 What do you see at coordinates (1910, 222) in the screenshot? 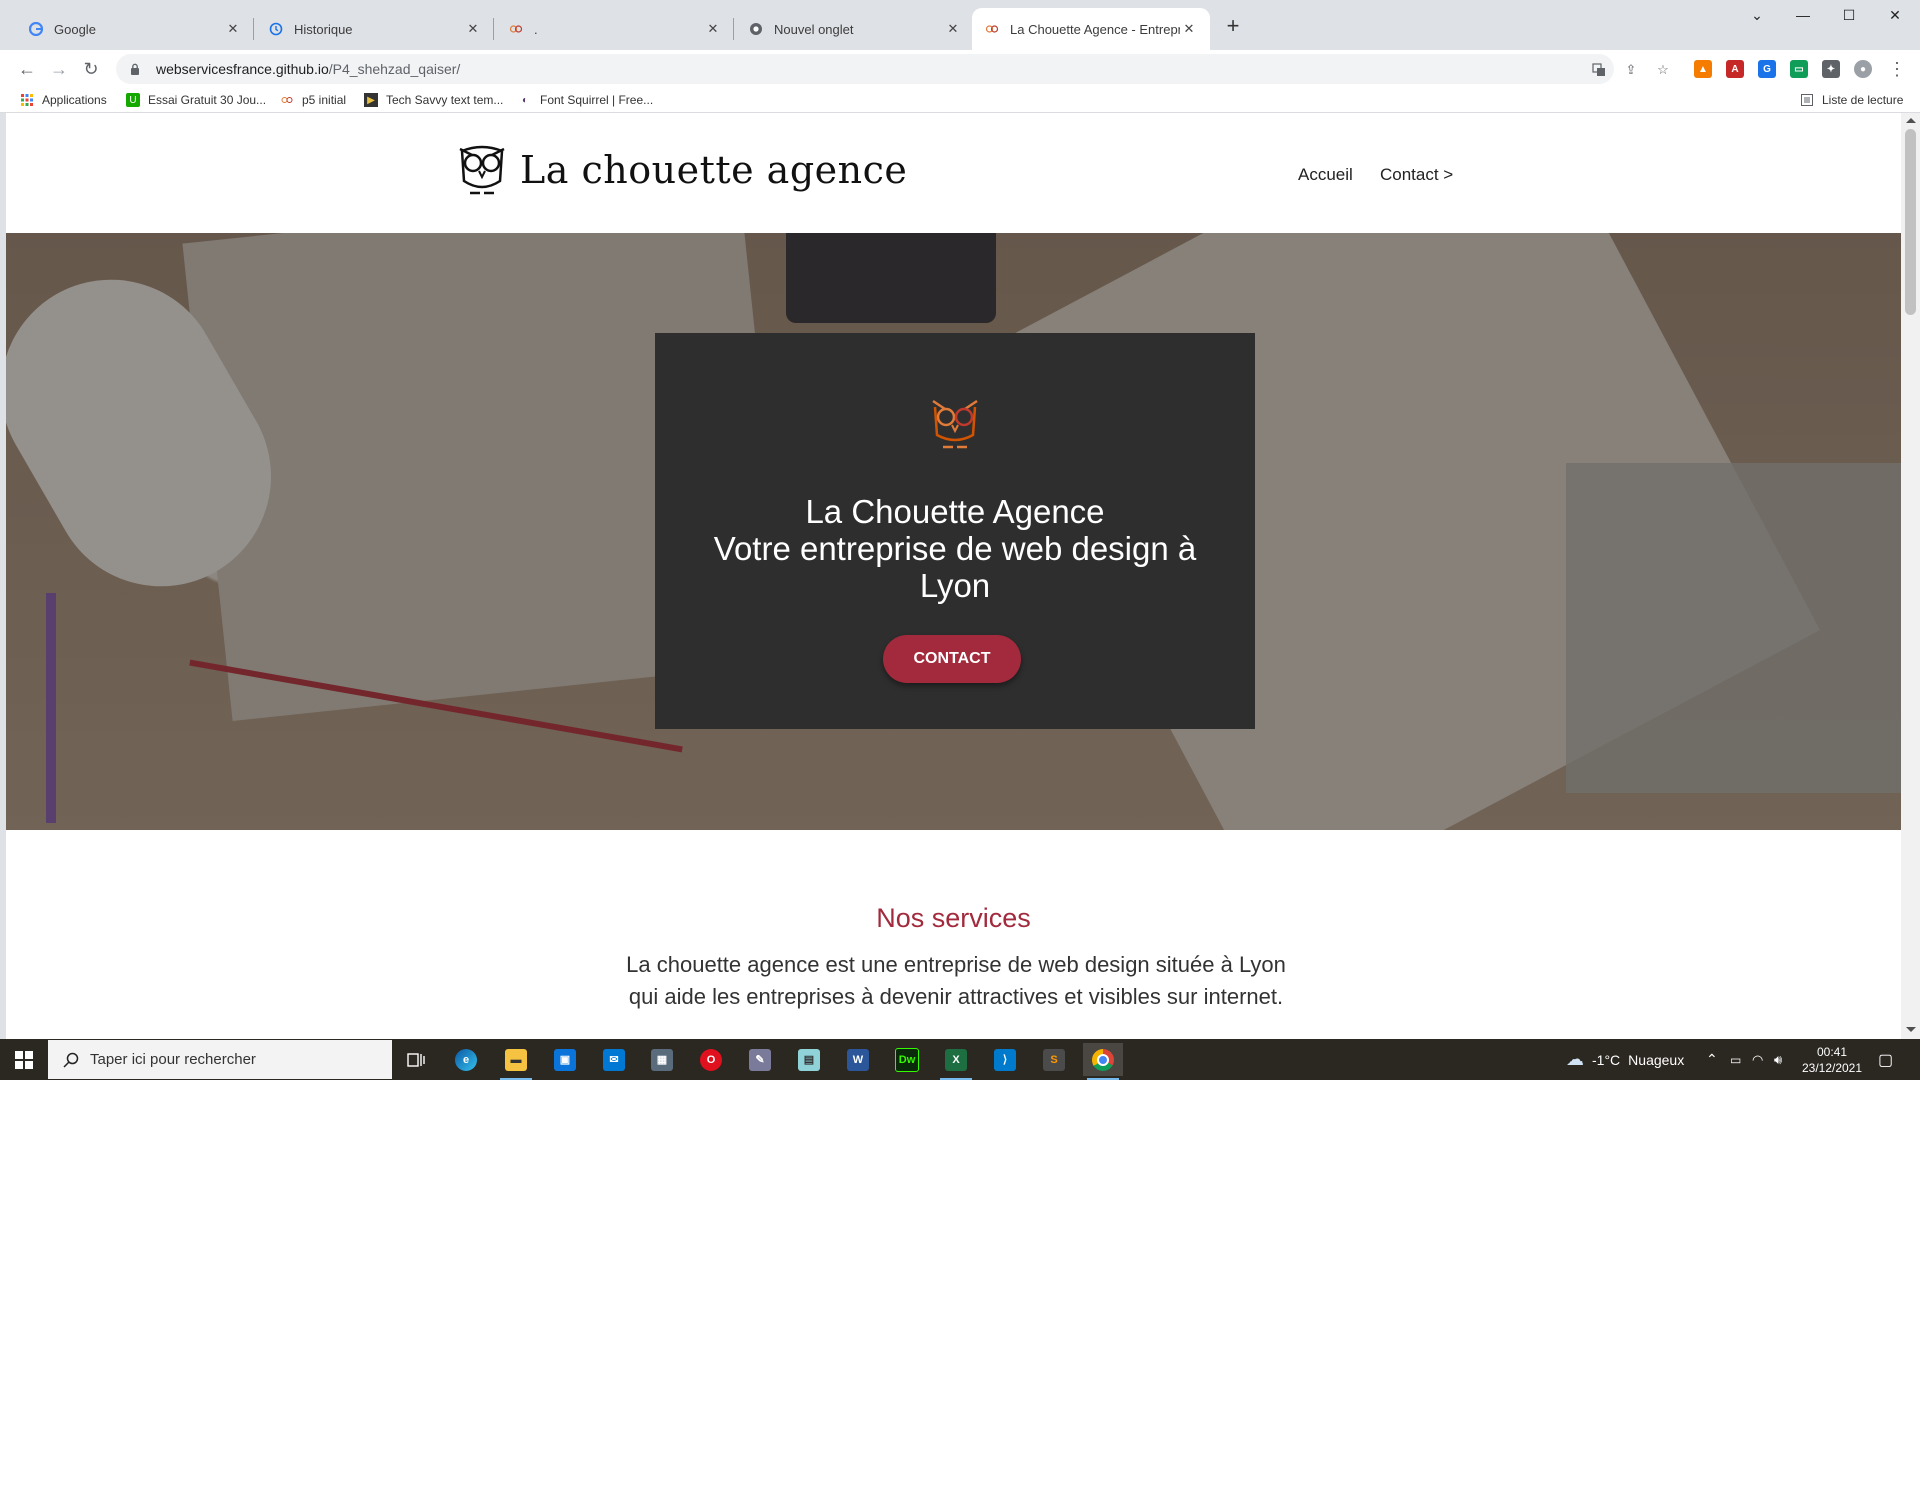
I see `scroll-thumb` at bounding box center [1910, 222].